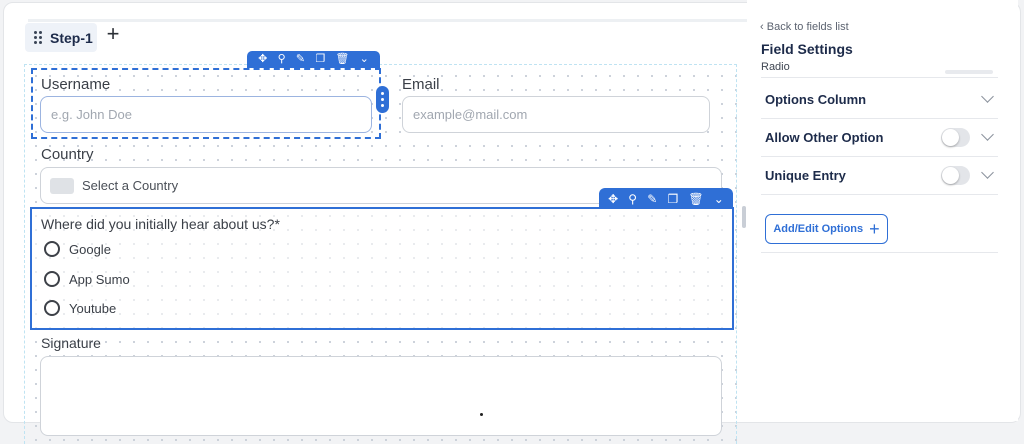 Image resolution: width=1024 pixels, height=444 pixels. I want to click on resize-handle-icon, so click(382, 99).